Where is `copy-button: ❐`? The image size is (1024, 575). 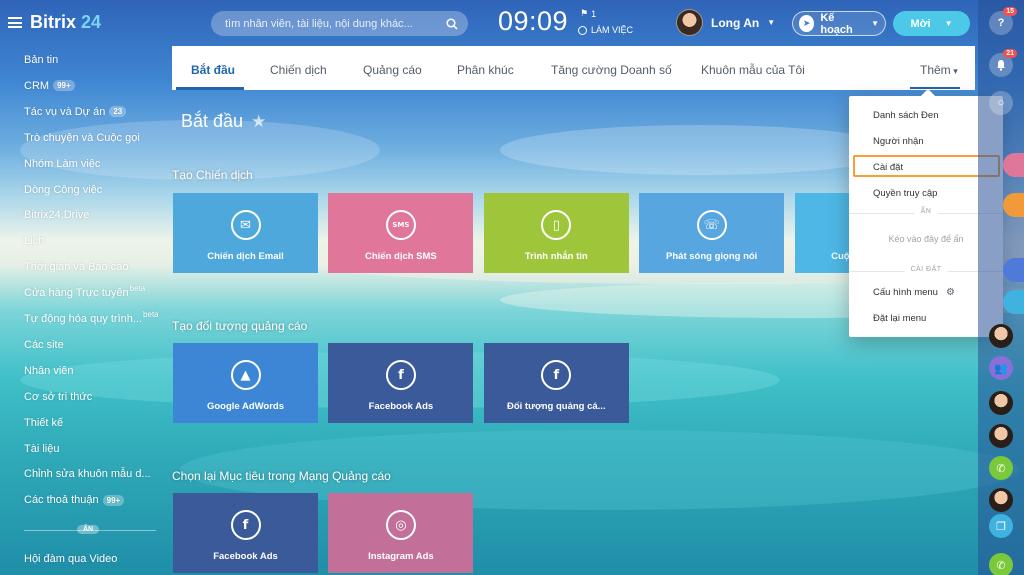
copy-button: ❐ is located at coordinates (1001, 526).